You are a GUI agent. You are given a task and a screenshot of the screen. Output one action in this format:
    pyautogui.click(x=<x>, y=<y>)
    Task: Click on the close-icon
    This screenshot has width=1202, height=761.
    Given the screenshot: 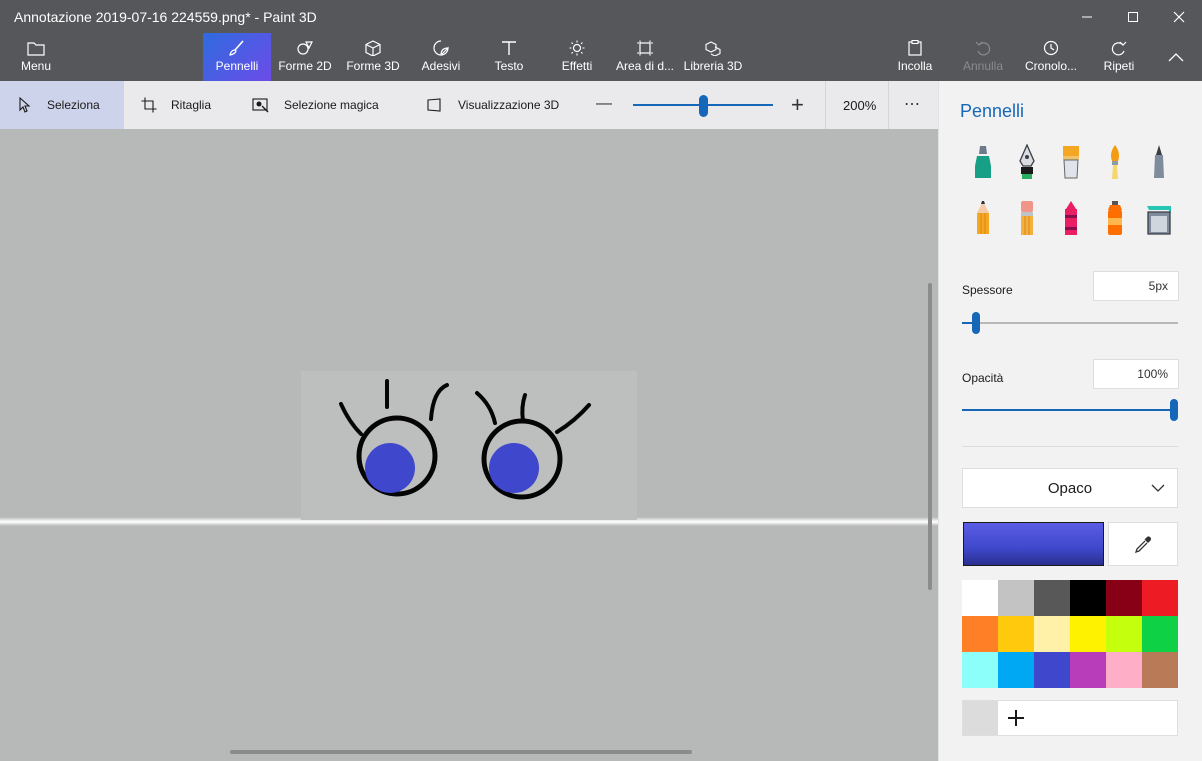 What is the action you would take?
    pyautogui.click(x=1179, y=16)
    